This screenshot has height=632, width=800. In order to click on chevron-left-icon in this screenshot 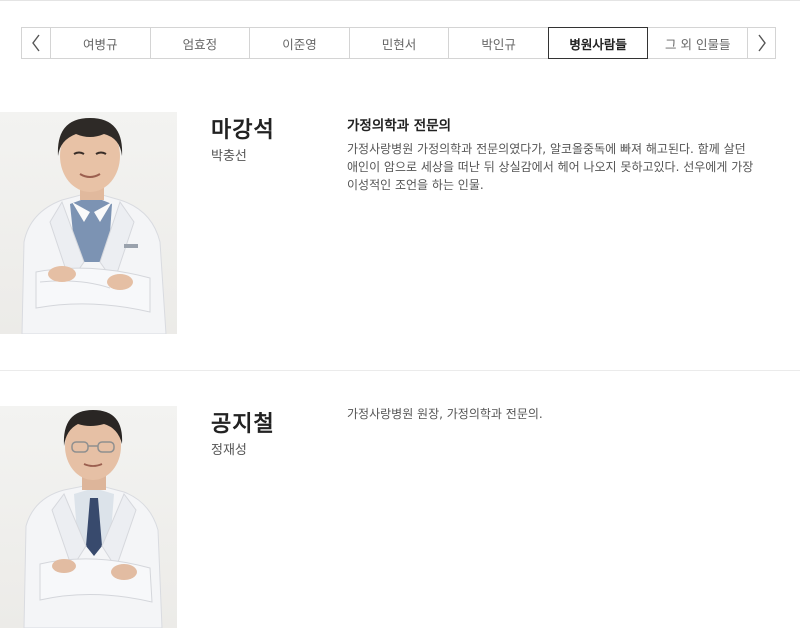, I will do `click(36, 43)`.